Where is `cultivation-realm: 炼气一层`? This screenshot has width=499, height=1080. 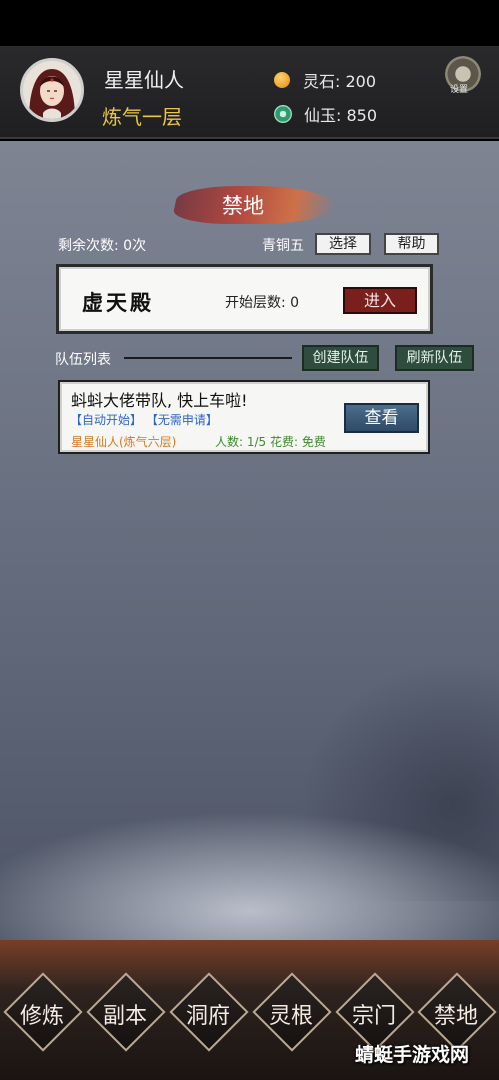
cultivation-realm: 炼气一层 is located at coordinates (142, 117).